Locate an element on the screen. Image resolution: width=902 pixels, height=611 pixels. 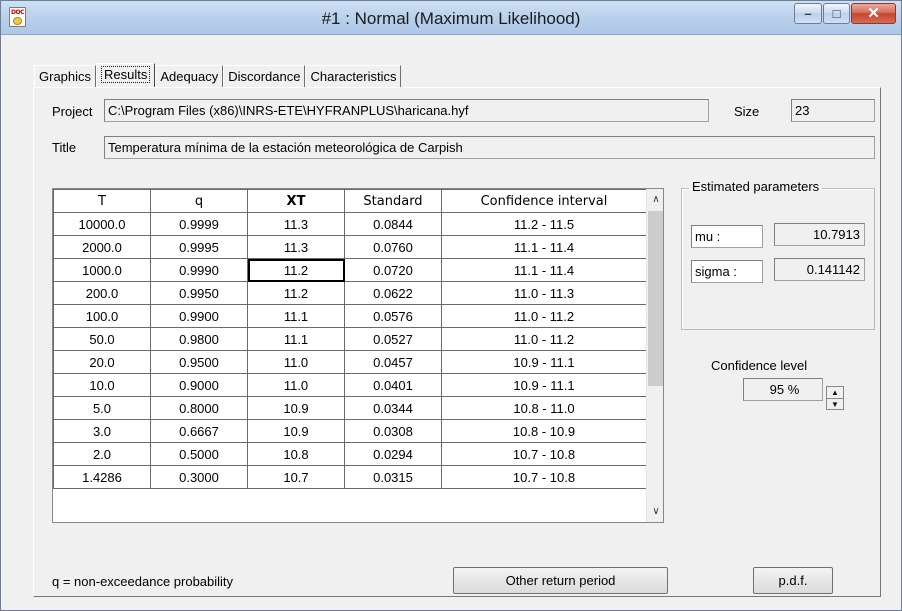
cell-standard: 0.0308 is located at coordinates (393, 431).